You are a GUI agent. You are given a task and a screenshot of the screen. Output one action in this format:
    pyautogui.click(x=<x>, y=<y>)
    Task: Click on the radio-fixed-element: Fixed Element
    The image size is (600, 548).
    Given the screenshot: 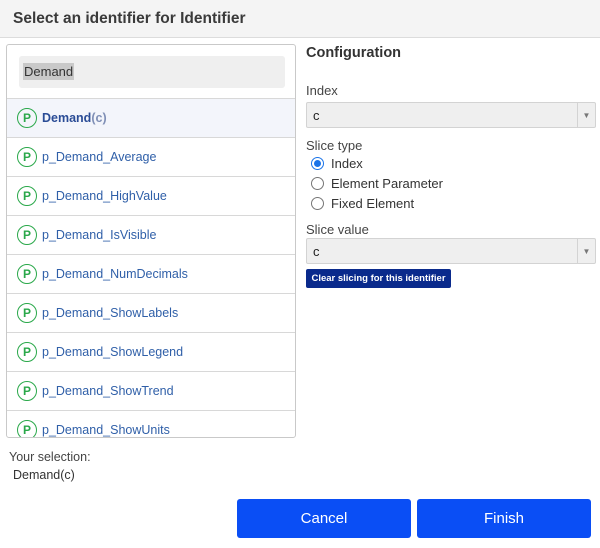 What is the action you would take?
    pyautogui.click(x=362, y=203)
    